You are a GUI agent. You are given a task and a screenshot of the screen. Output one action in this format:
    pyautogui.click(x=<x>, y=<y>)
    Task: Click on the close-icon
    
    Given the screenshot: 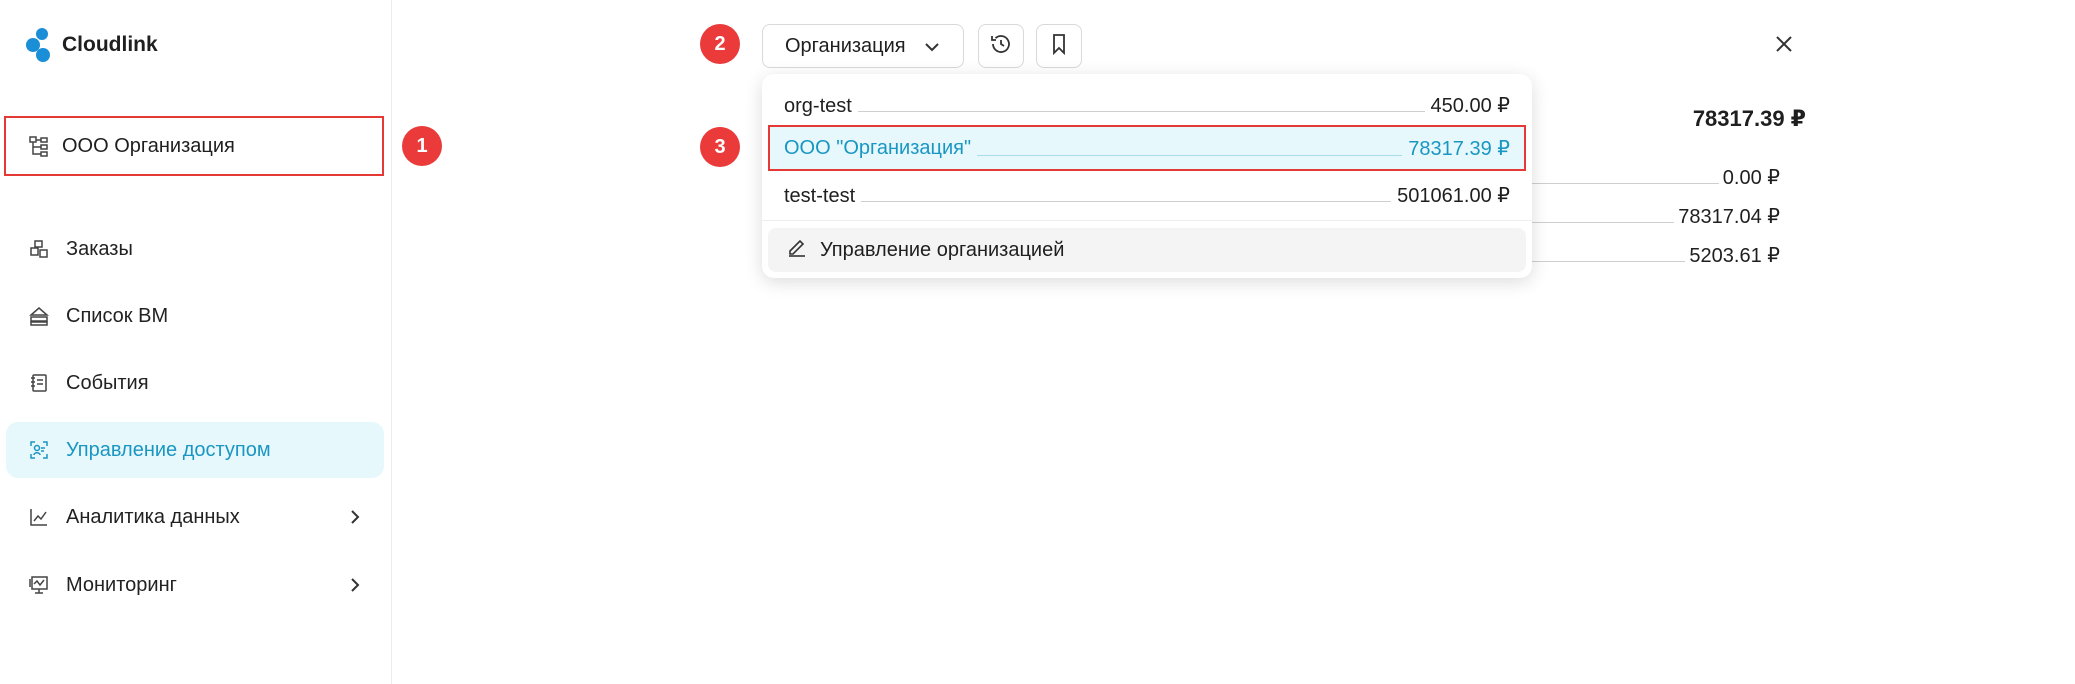 What is the action you would take?
    pyautogui.click(x=1784, y=46)
    